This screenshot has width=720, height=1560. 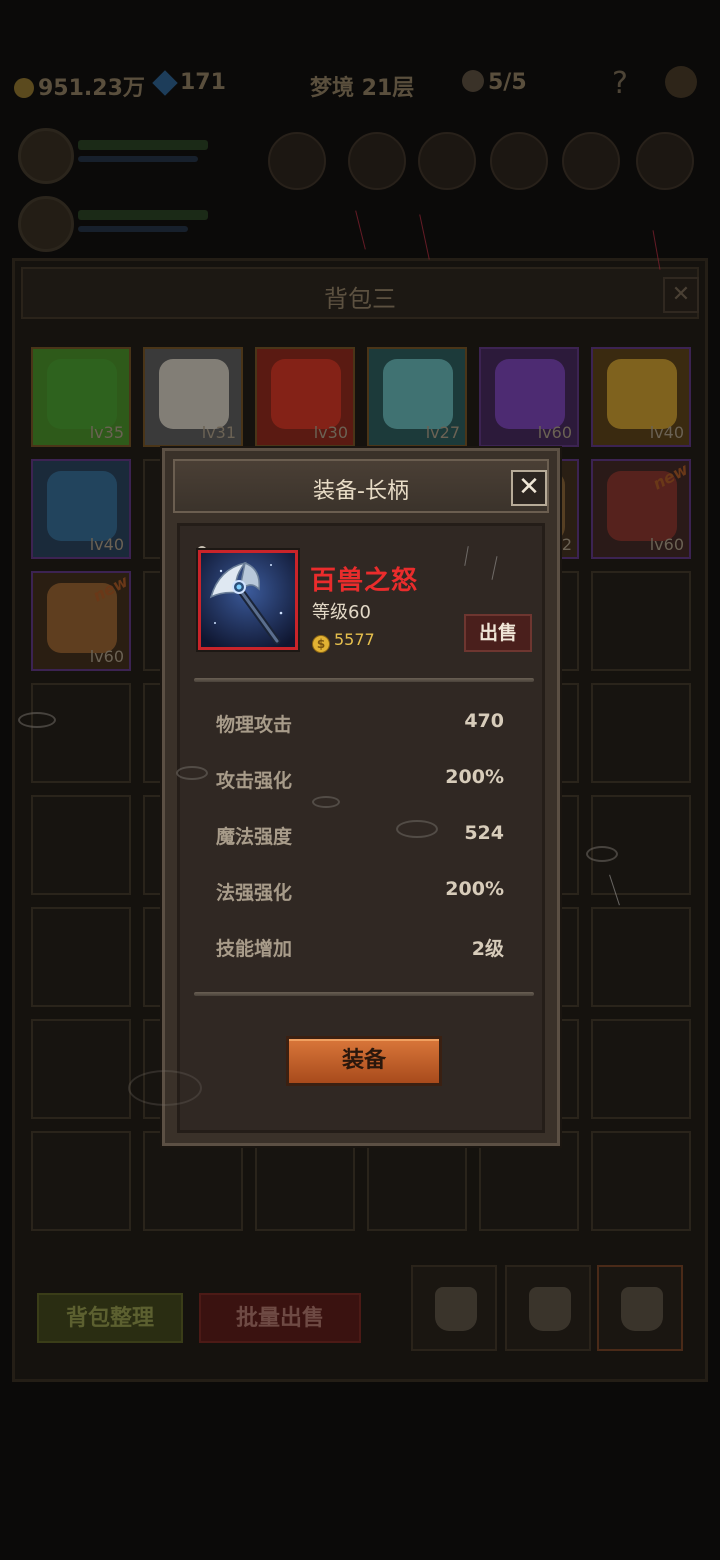 What do you see at coordinates (364, 1061) in the screenshot?
I see `equip-button: 装备` at bounding box center [364, 1061].